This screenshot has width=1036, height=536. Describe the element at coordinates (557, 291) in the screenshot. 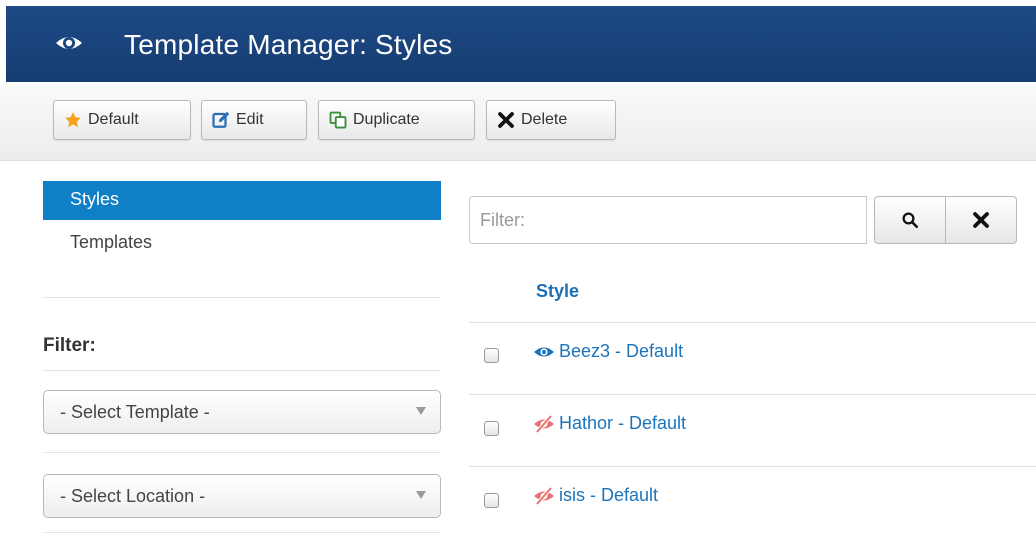

I see `column-header-style: Style` at that location.